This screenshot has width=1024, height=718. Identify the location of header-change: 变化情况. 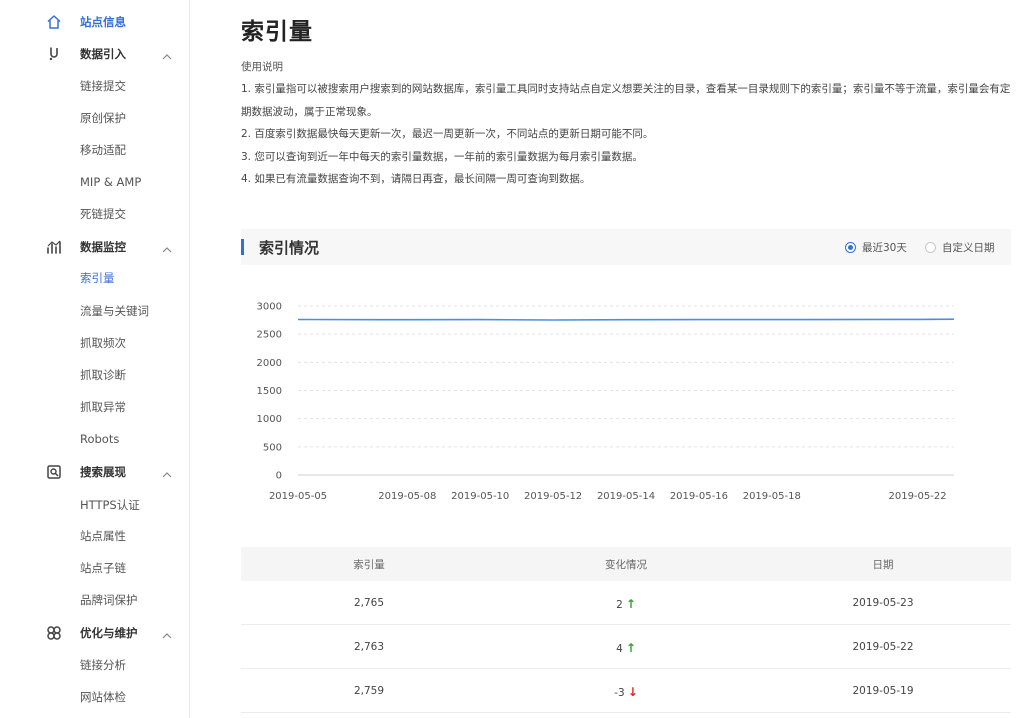
(626, 565).